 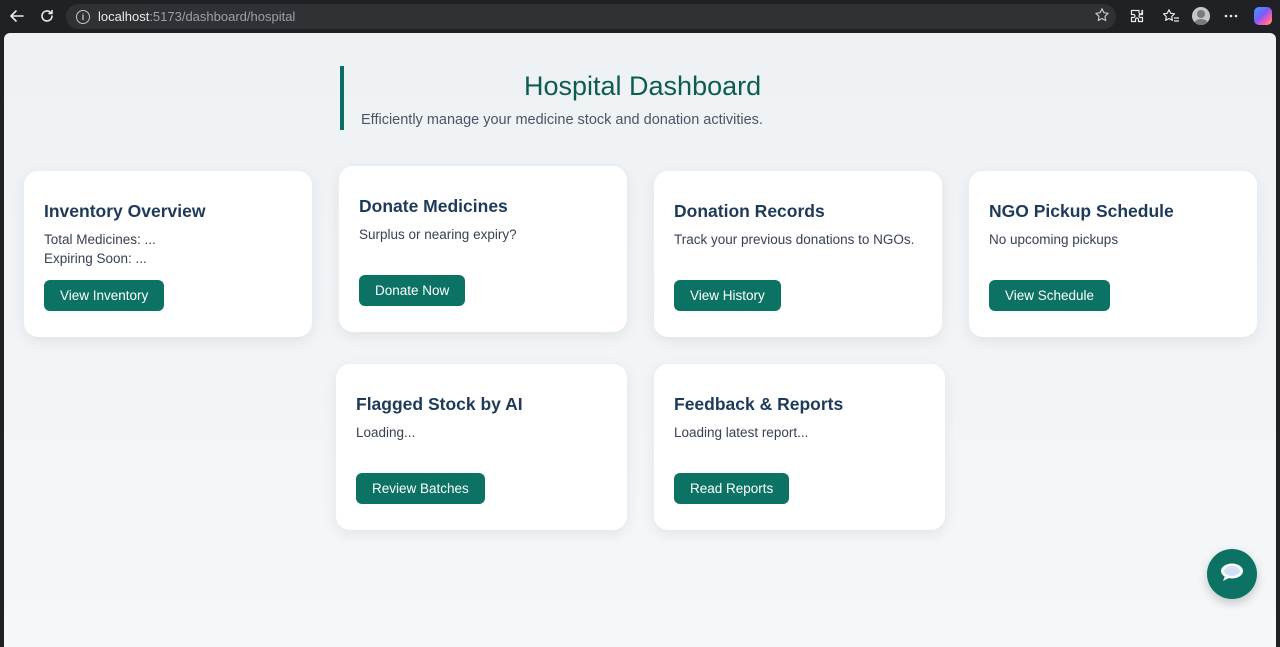 What do you see at coordinates (732, 488) in the screenshot?
I see `read-reports-button: Read Reports` at bounding box center [732, 488].